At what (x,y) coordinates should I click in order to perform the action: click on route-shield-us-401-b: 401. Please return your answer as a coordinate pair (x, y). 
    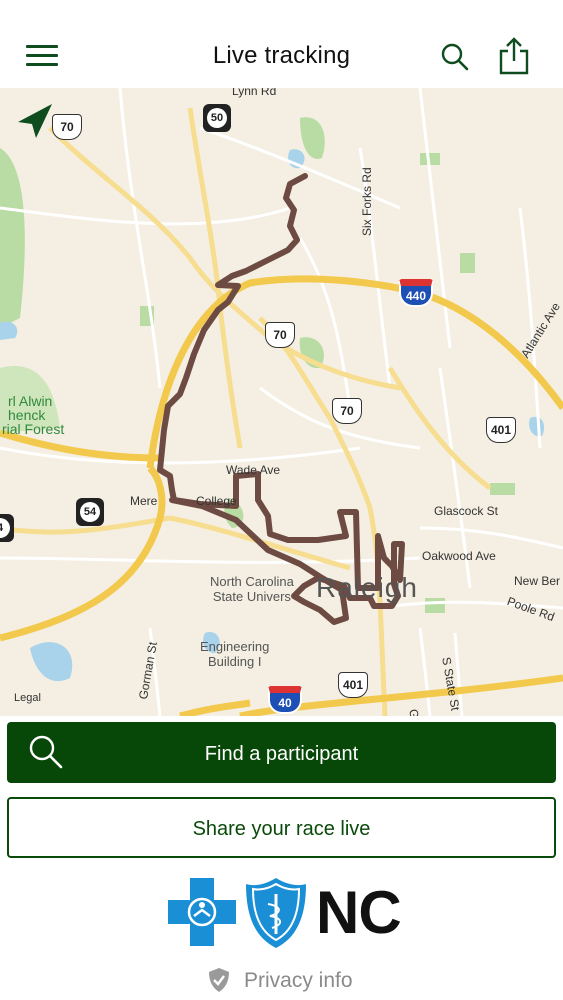
    Looking at the image, I should click on (353, 685).